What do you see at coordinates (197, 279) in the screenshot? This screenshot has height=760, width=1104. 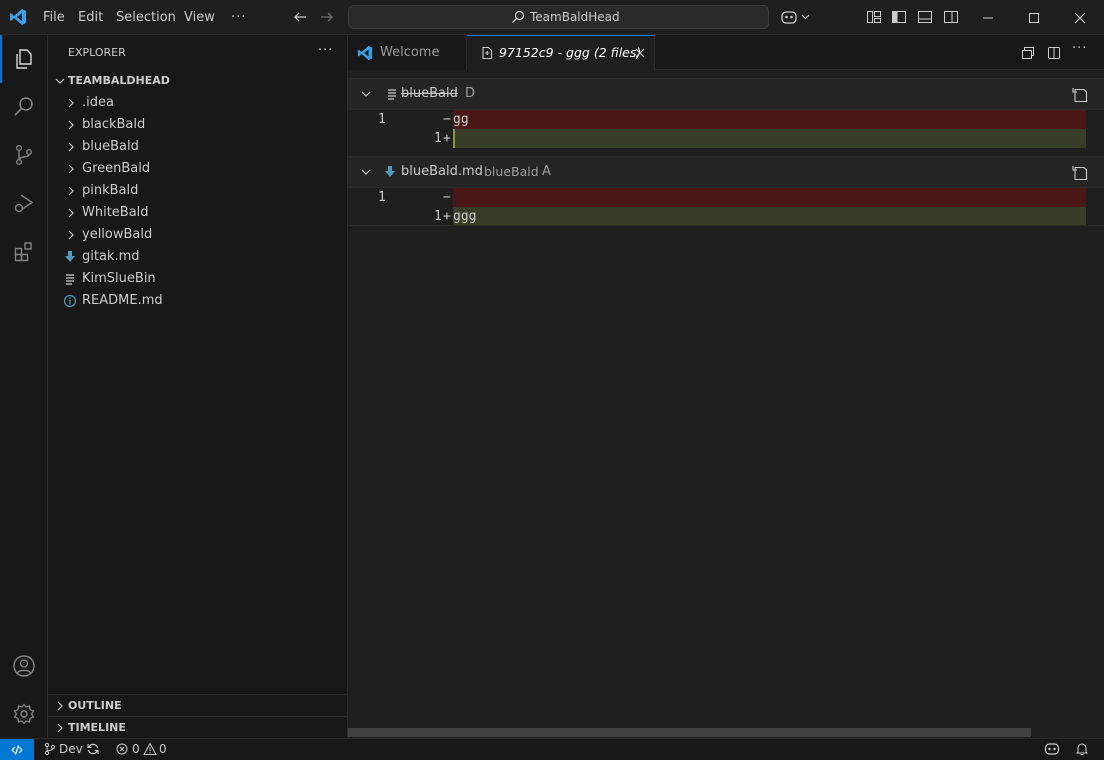 I see `tree-file-kimsluebin: KimSlueBin` at bounding box center [197, 279].